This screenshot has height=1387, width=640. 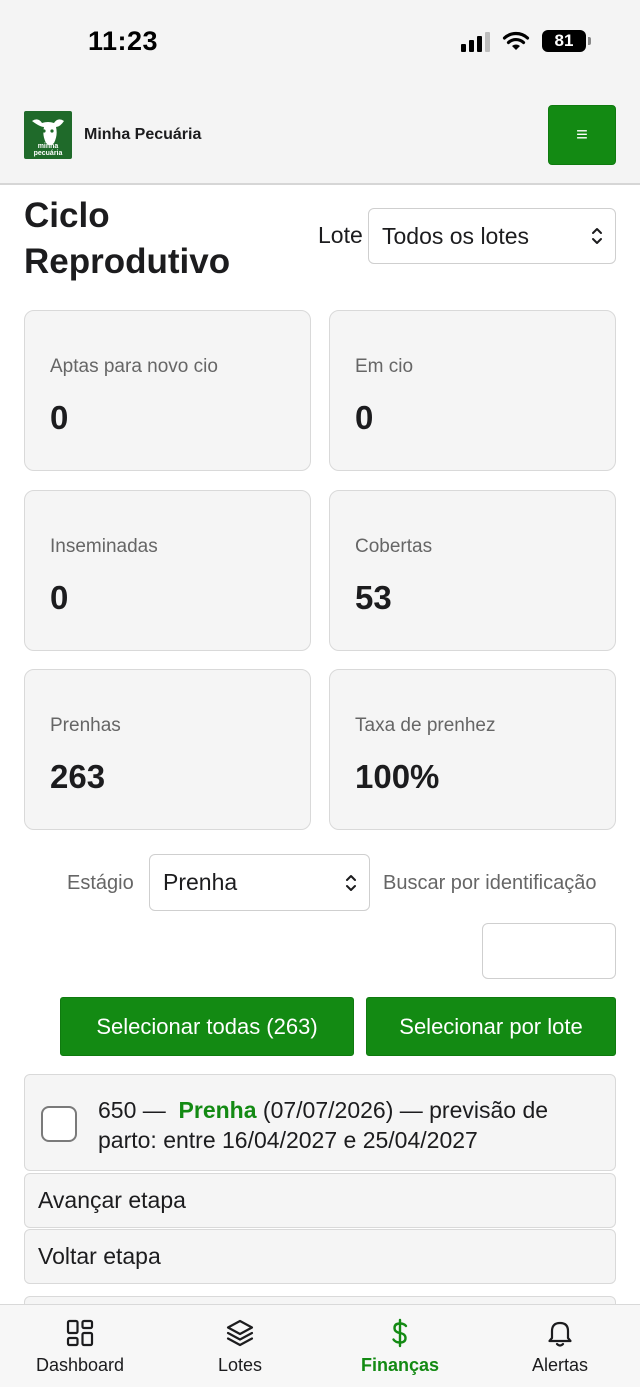 I want to click on stat-label: Aptas para novo cio, so click(x=134, y=366).